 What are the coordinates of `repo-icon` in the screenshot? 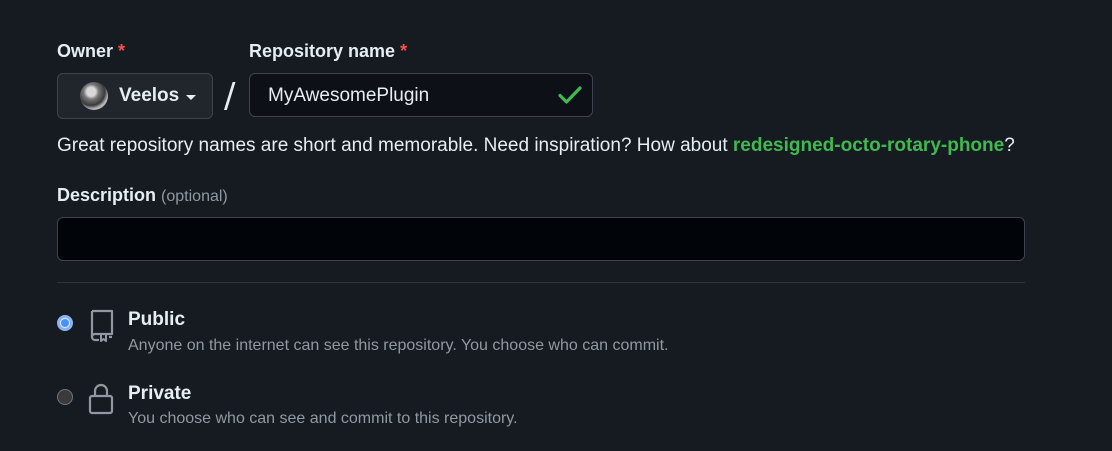 It's located at (102, 325).